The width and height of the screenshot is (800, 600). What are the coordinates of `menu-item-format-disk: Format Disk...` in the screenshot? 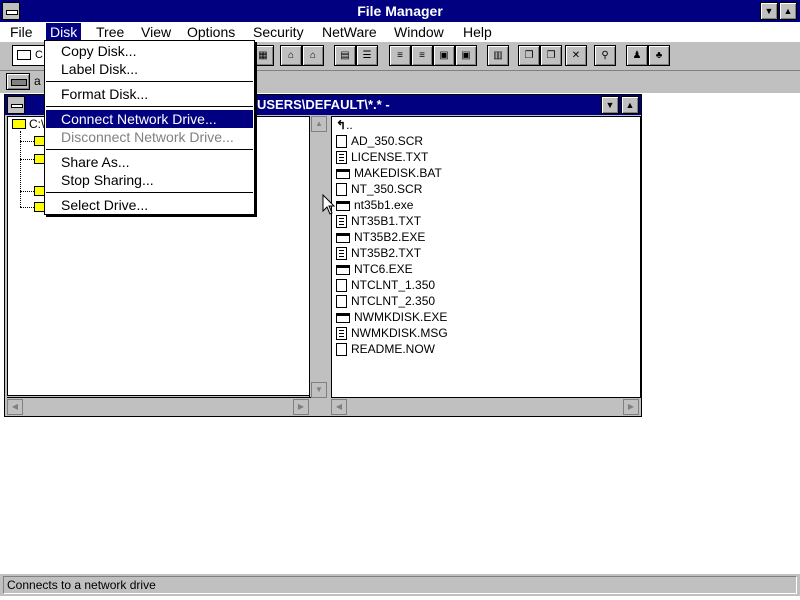 It's located at (149, 94).